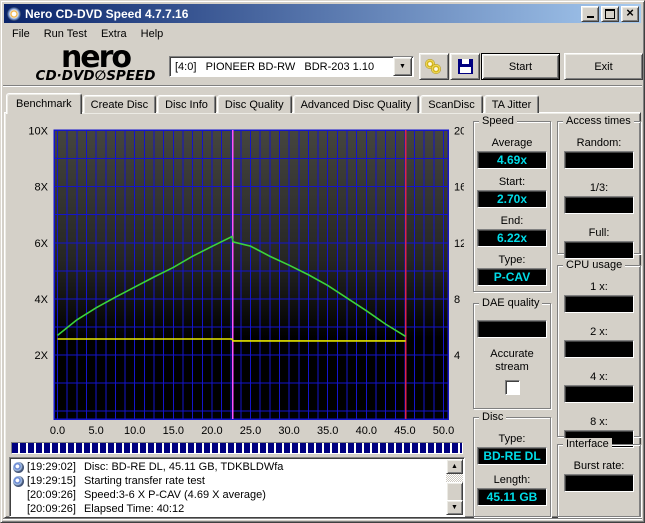 This screenshot has height=523, width=645. I want to click on cpu-usage-1-x-value, so click(599, 304).